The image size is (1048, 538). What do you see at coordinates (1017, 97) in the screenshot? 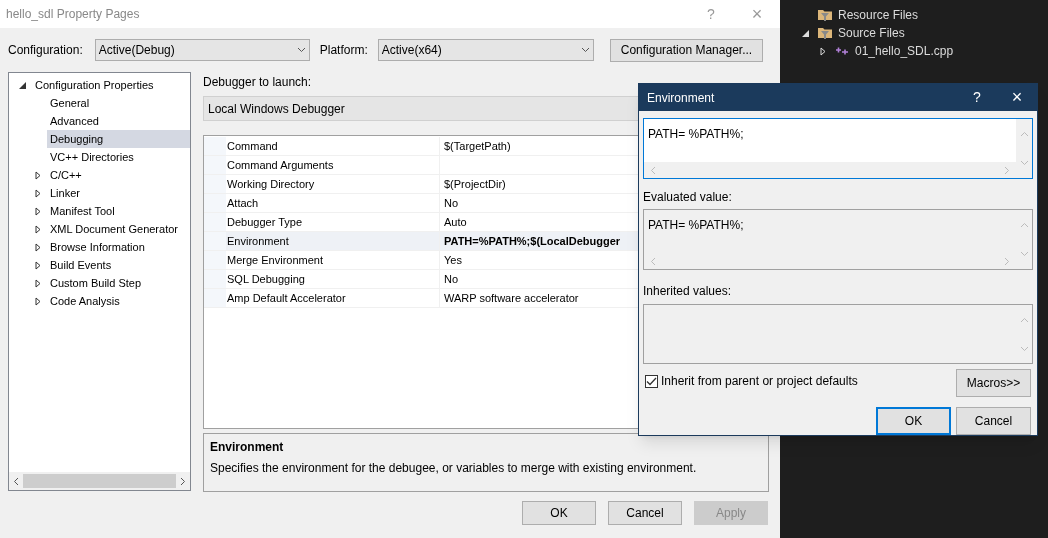
I see `close-button: ×` at bounding box center [1017, 97].